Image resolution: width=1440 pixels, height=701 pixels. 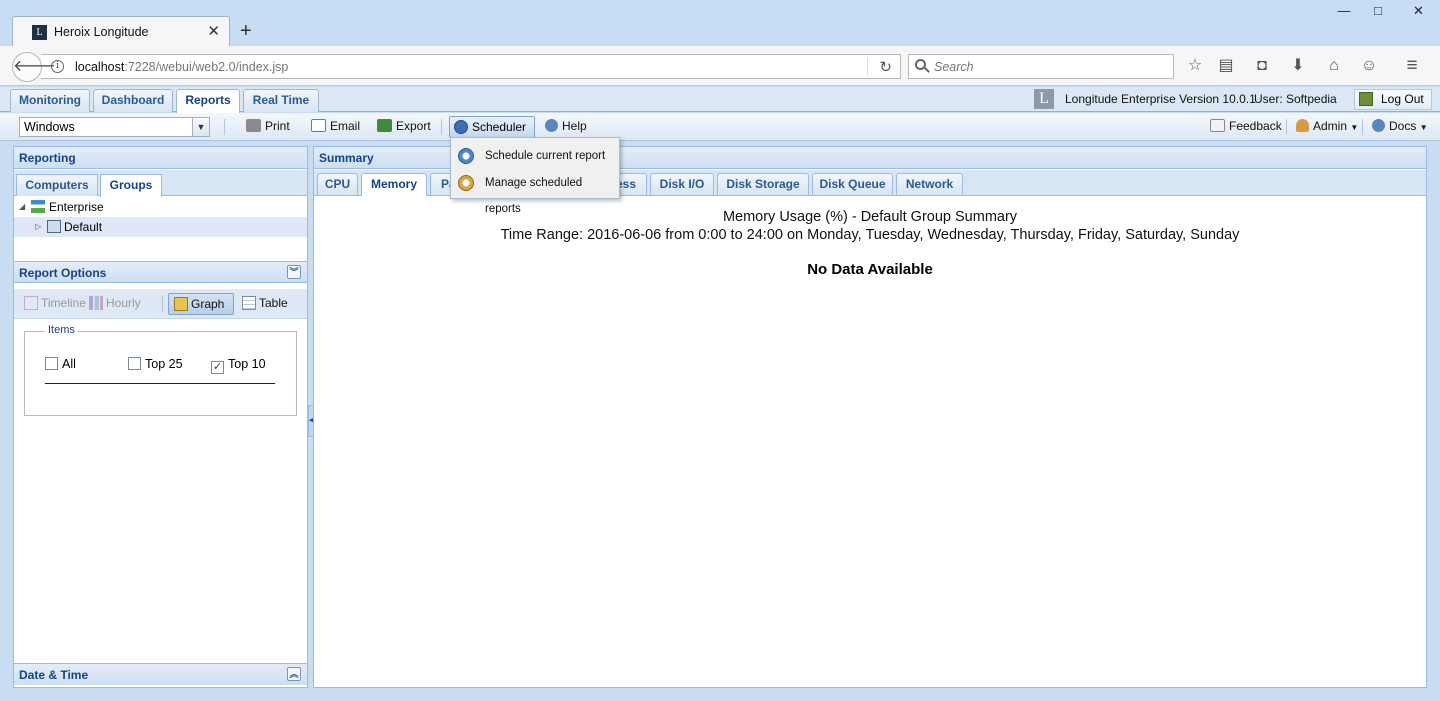 I want to click on close-tab-icon: ✕, so click(x=213, y=31).